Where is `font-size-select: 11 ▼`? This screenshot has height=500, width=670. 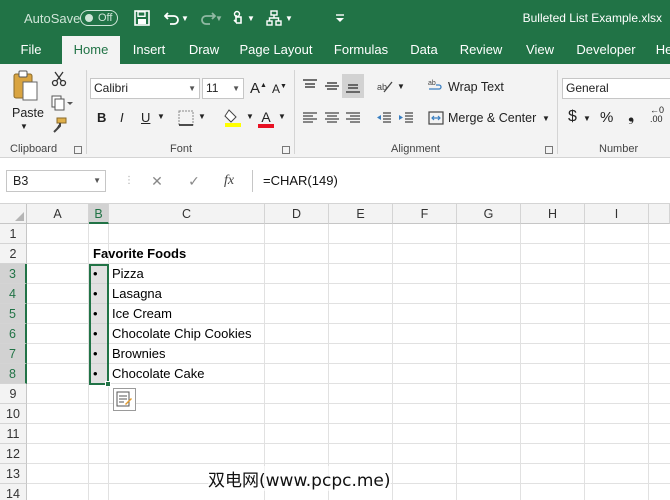
font-size-select: 11 ▼ is located at coordinates (223, 88).